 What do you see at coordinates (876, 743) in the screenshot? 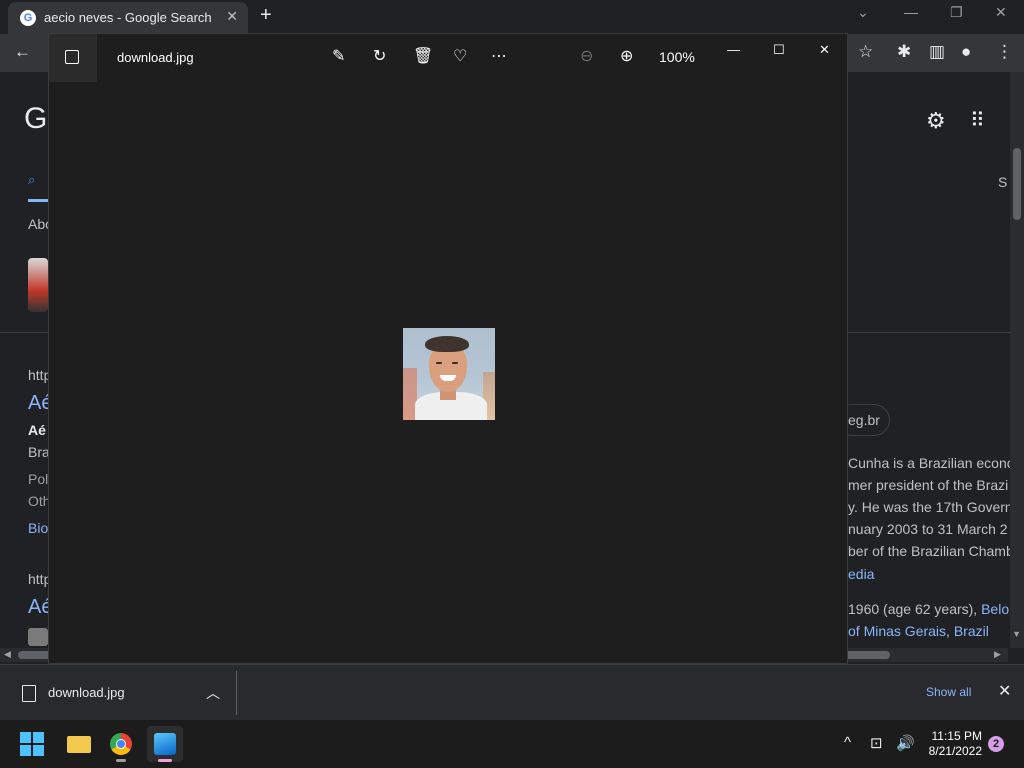
I see `network-icon: ⊡` at bounding box center [876, 743].